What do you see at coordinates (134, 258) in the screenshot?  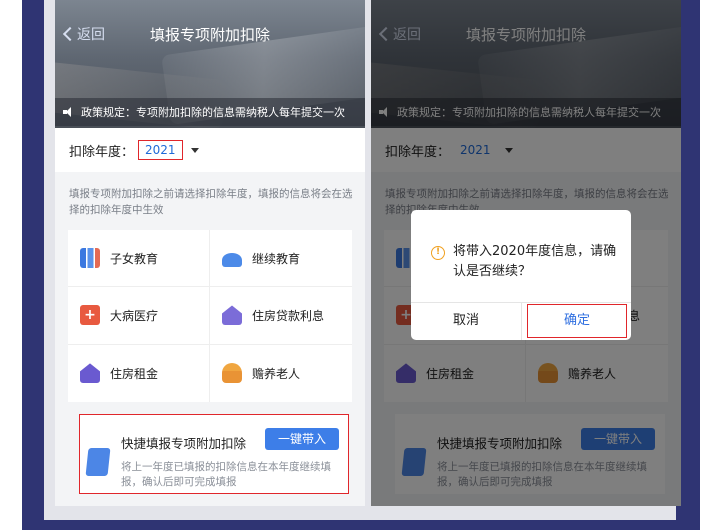 I see `category-label: 子女教育` at bounding box center [134, 258].